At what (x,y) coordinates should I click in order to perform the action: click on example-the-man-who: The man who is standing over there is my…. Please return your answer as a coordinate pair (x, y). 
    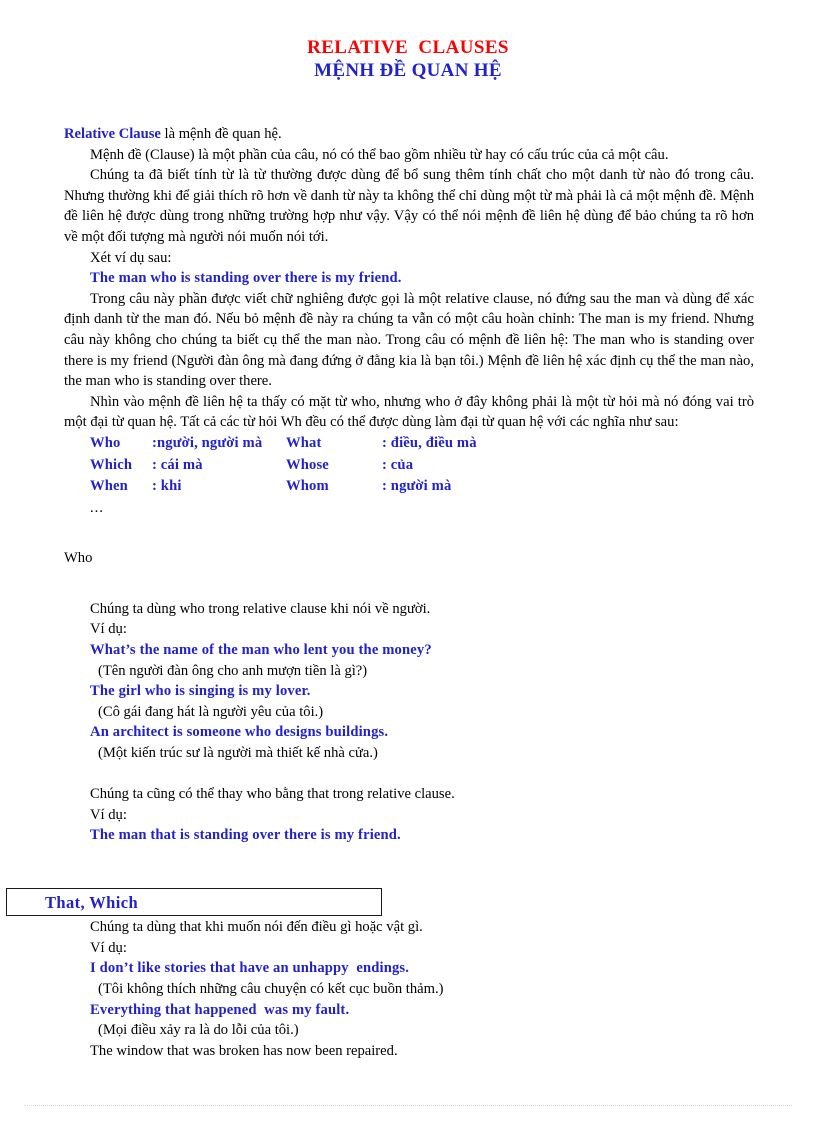
    Looking at the image, I should click on (246, 278).